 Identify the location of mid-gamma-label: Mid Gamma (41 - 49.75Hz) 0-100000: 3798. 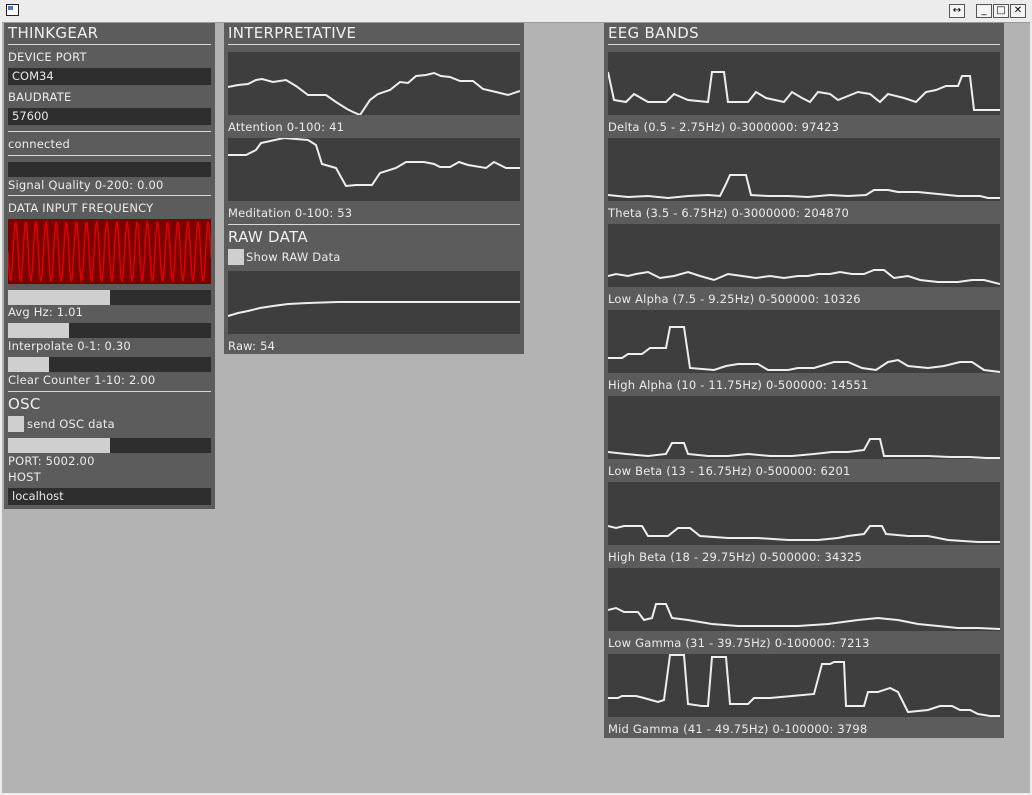
(738, 729).